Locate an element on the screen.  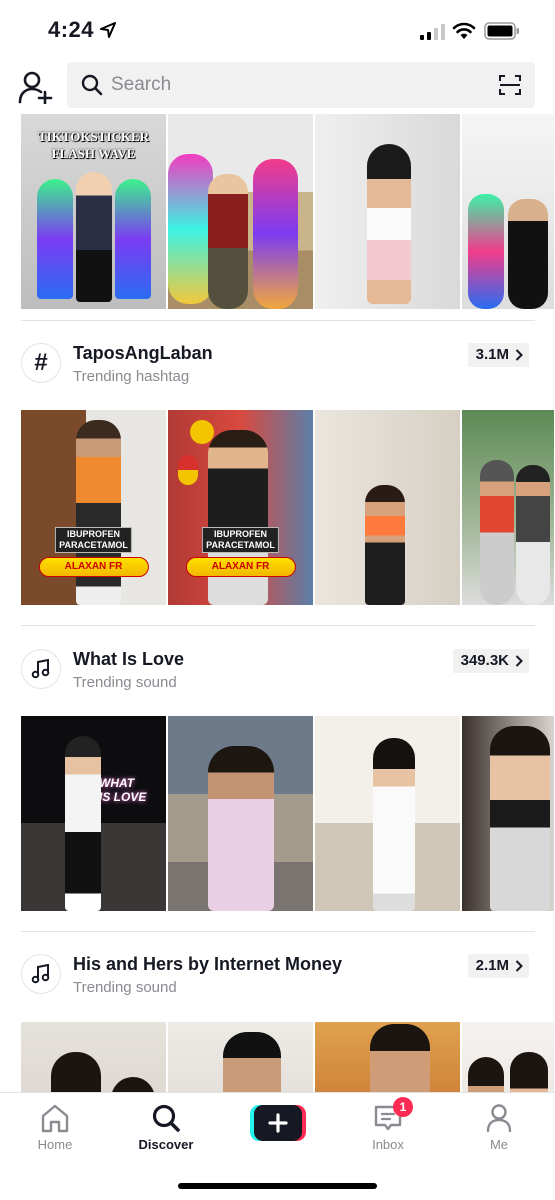
header is located at coordinates (277, 87).